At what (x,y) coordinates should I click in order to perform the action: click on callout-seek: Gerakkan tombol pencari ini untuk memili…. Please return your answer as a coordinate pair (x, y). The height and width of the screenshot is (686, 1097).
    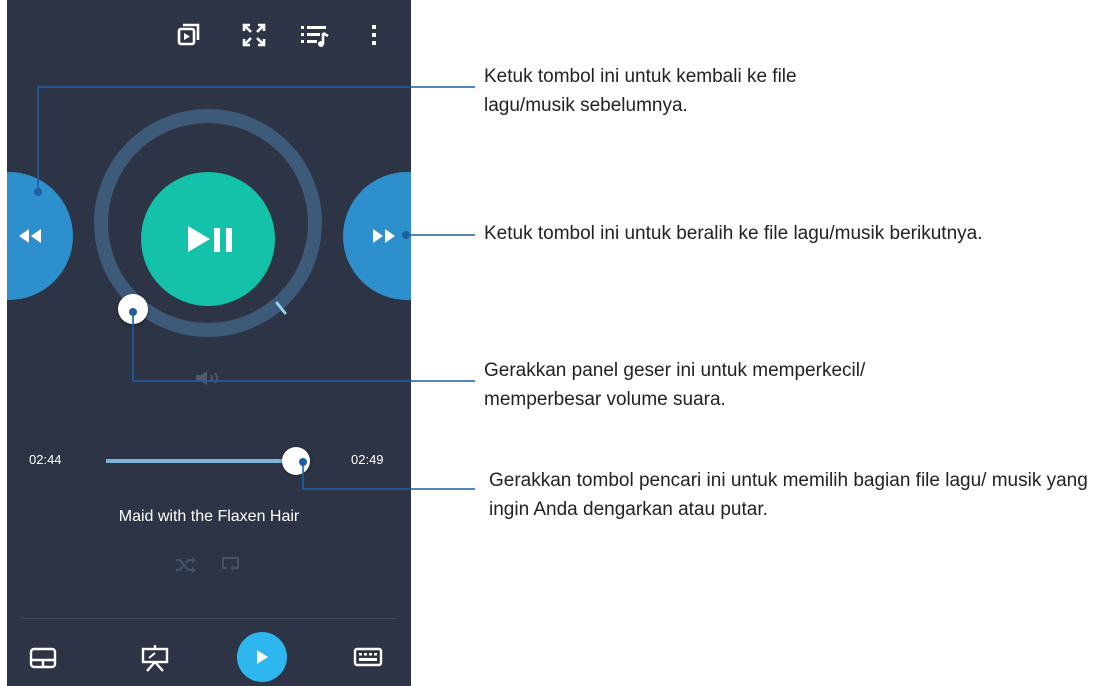
    Looking at the image, I should click on (788, 495).